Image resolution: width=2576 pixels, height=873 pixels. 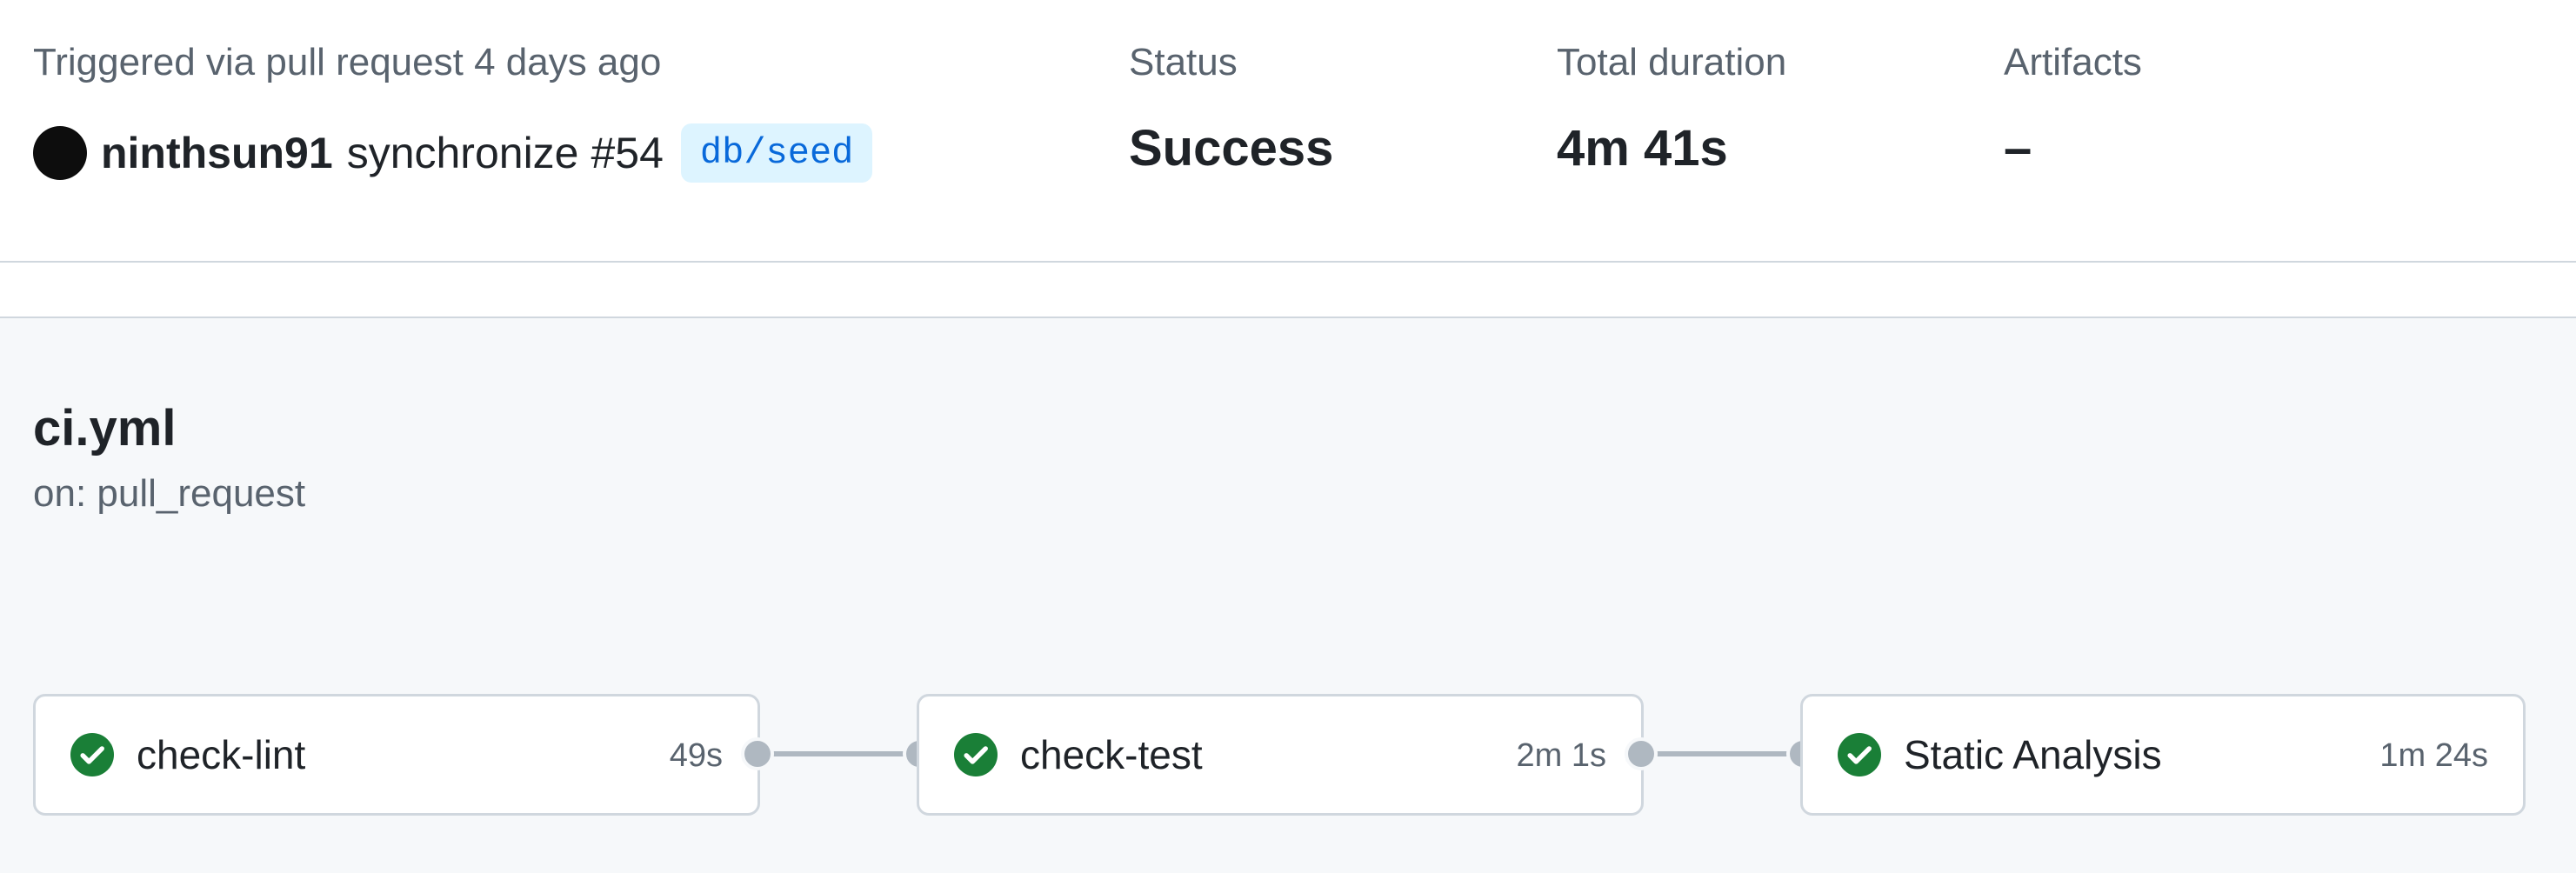 What do you see at coordinates (2033, 754) in the screenshot?
I see `job-name: Static Analysis` at bounding box center [2033, 754].